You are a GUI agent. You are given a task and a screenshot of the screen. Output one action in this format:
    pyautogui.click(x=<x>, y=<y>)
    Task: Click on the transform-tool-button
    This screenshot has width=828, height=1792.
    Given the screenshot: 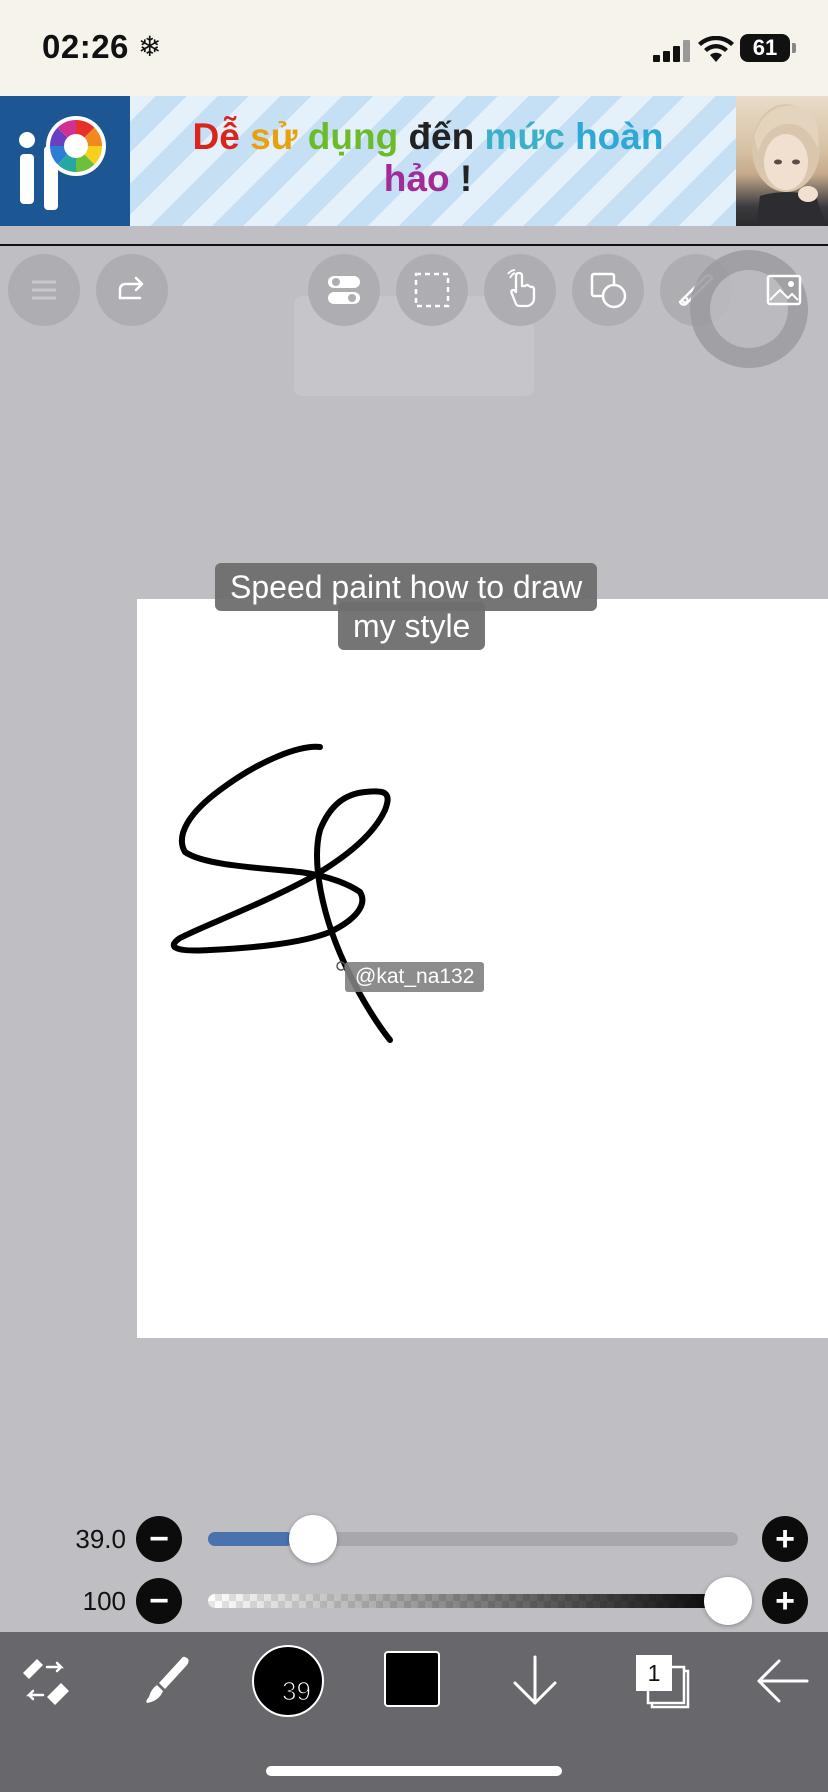 What is the action you would take?
    pyautogui.click(x=45, y=1681)
    